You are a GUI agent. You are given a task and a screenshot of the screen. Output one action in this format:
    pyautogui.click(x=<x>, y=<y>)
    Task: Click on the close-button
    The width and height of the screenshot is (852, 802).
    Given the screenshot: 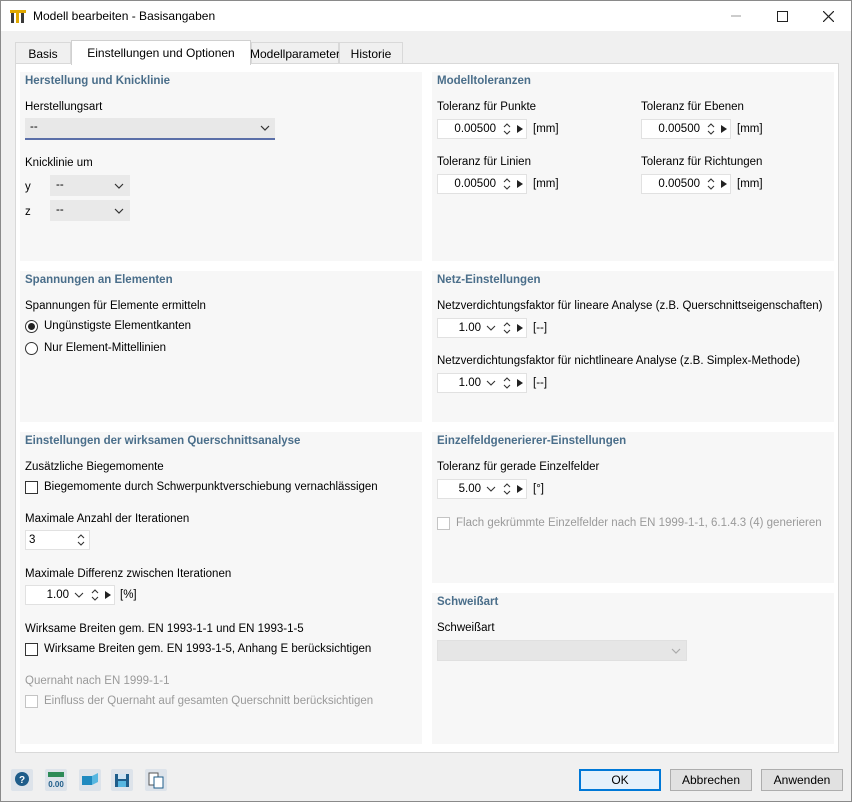 What is the action you would take?
    pyautogui.click(x=828, y=16)
    